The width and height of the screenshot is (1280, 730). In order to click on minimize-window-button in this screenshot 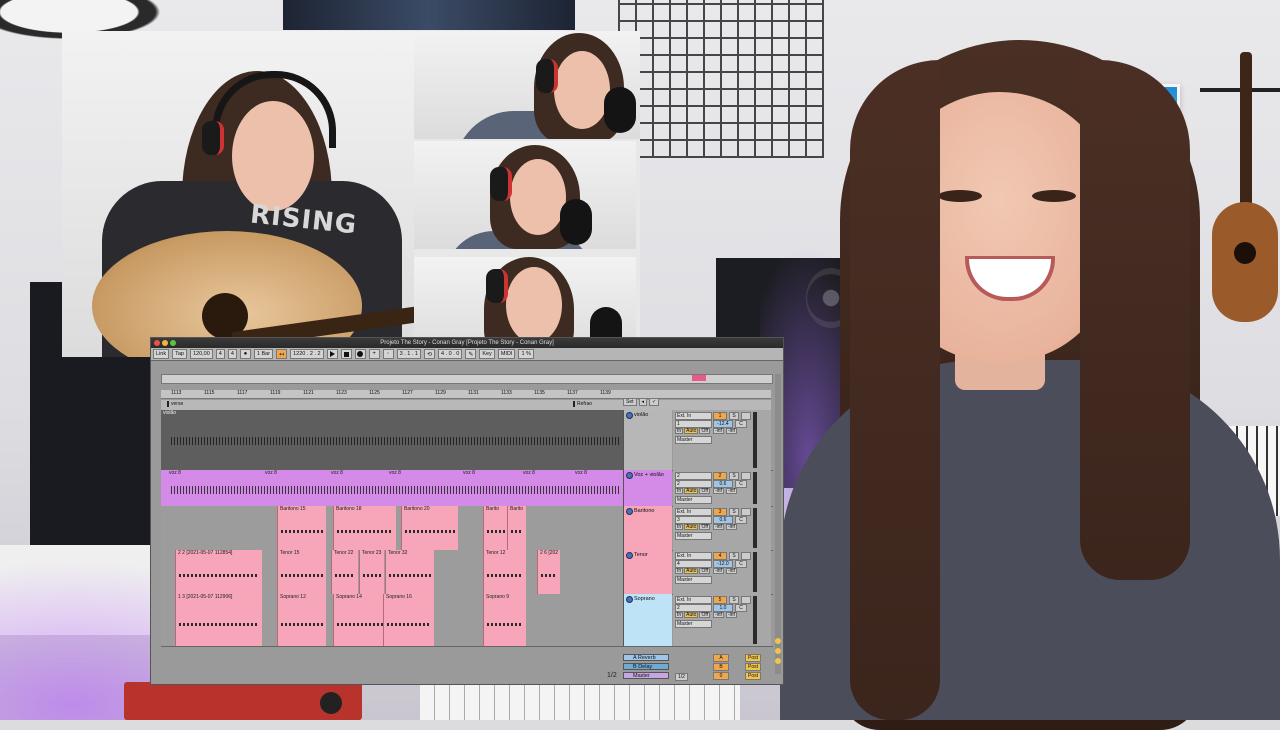, I will do `click(165, 343)`.